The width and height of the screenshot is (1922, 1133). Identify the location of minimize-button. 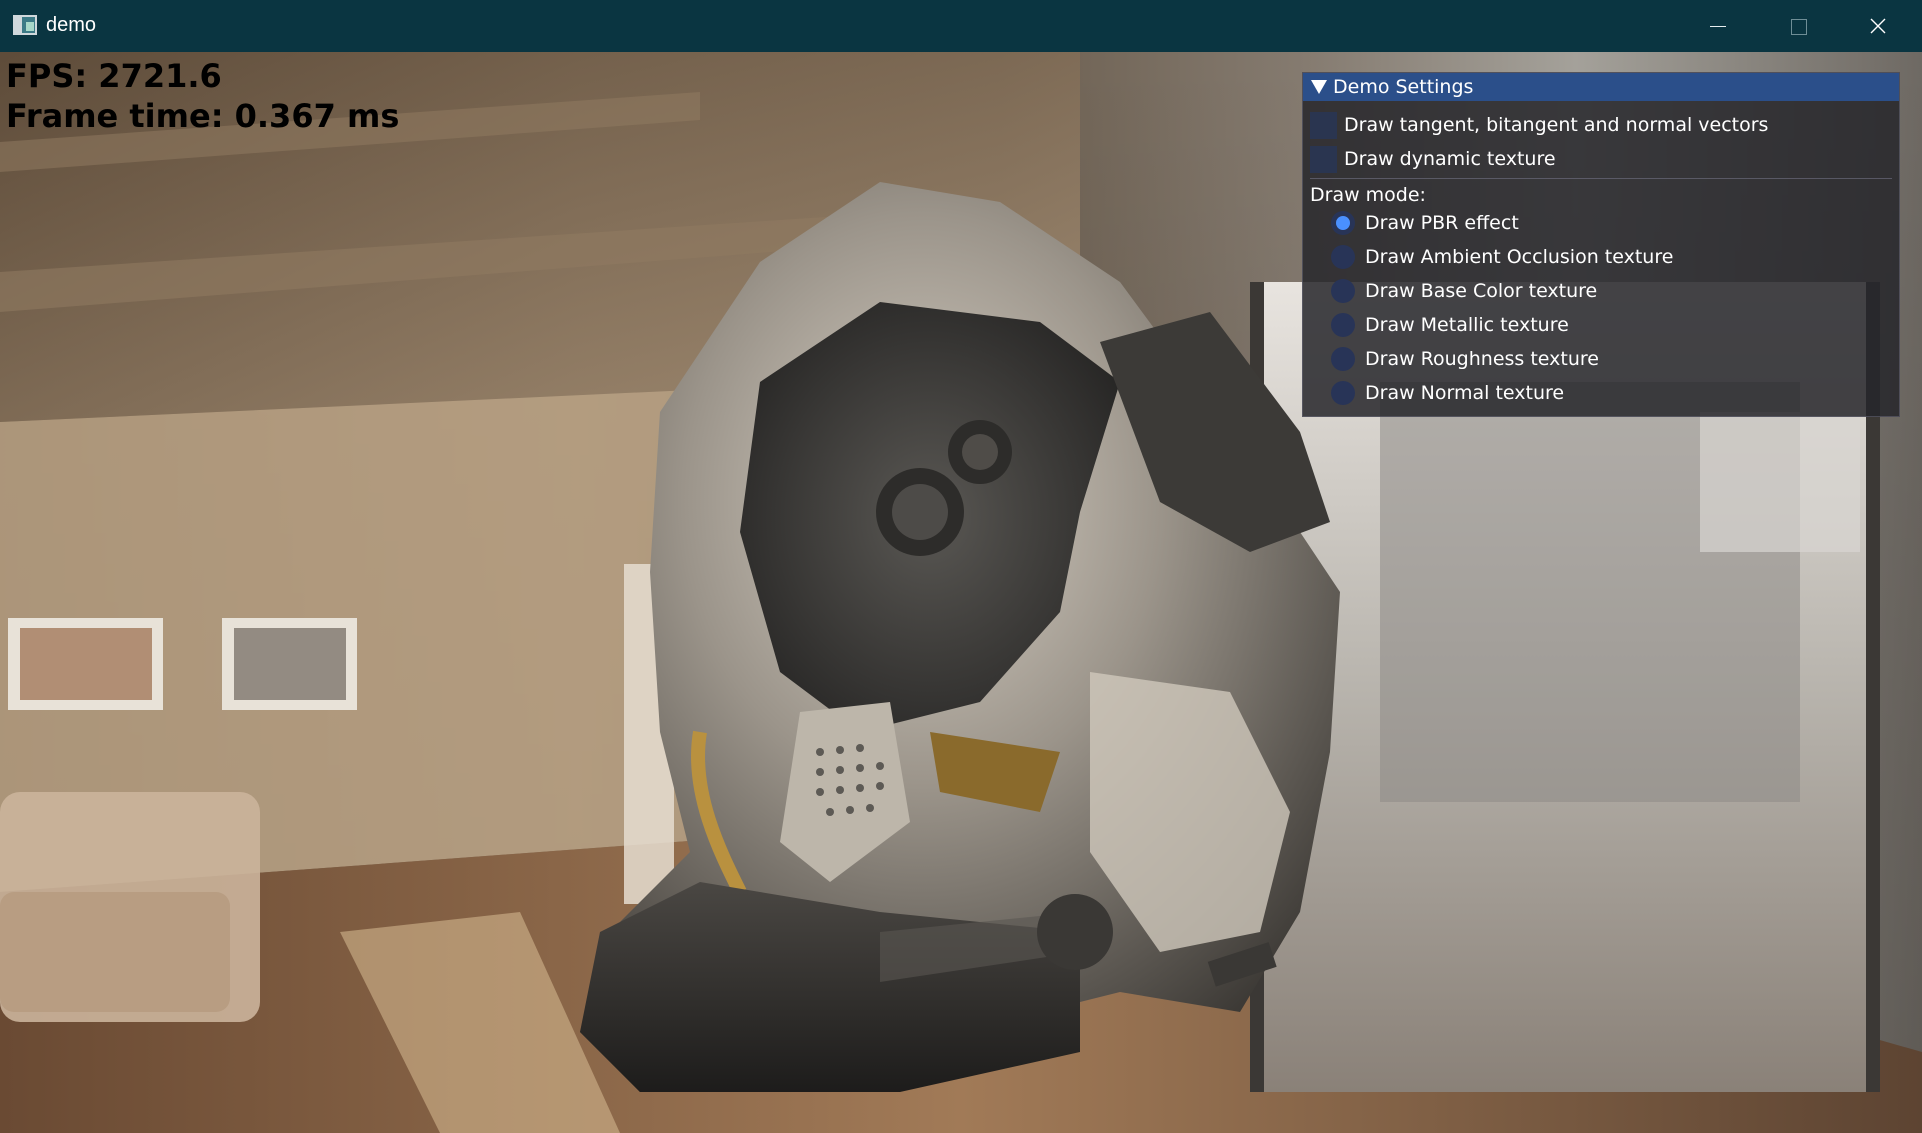
(1718, 26).